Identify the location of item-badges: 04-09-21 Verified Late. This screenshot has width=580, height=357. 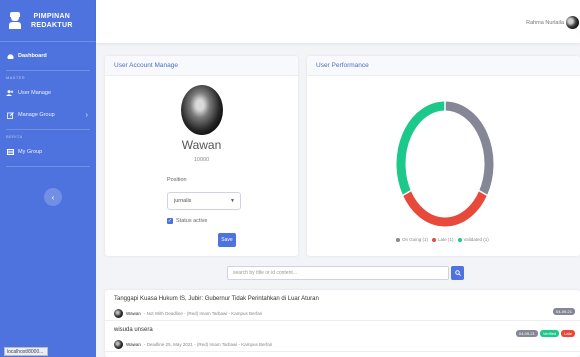
(544, 333).